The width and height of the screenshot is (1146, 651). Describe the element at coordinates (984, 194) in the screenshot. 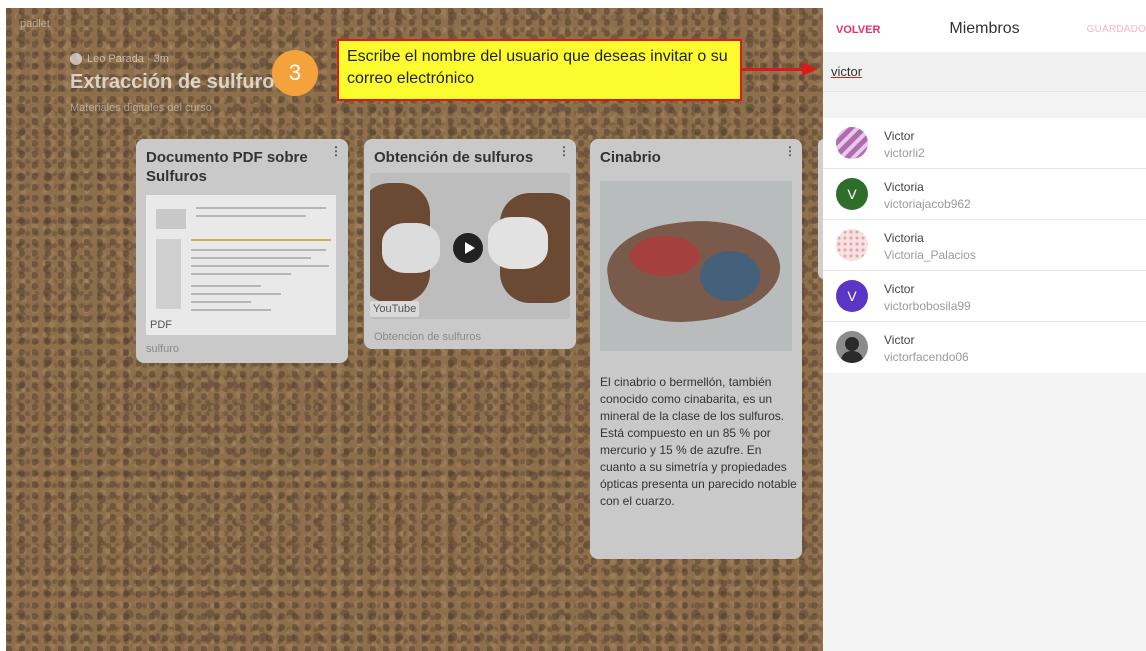

I see `member-result: V Victoria victoriajacob962` at that location.